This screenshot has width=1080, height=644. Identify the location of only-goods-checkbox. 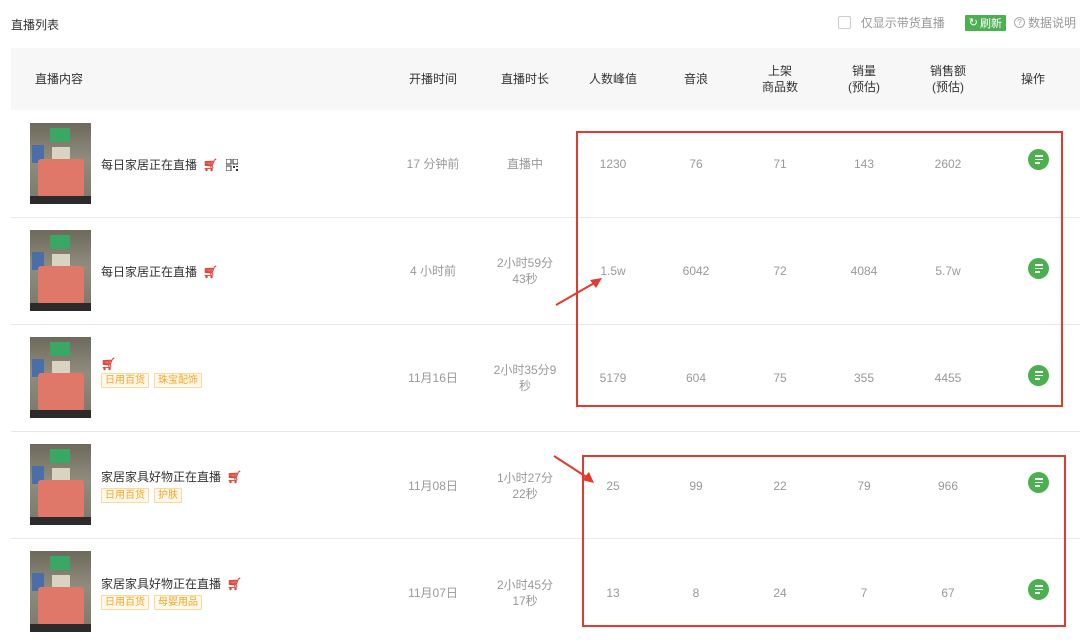
(844, 22).